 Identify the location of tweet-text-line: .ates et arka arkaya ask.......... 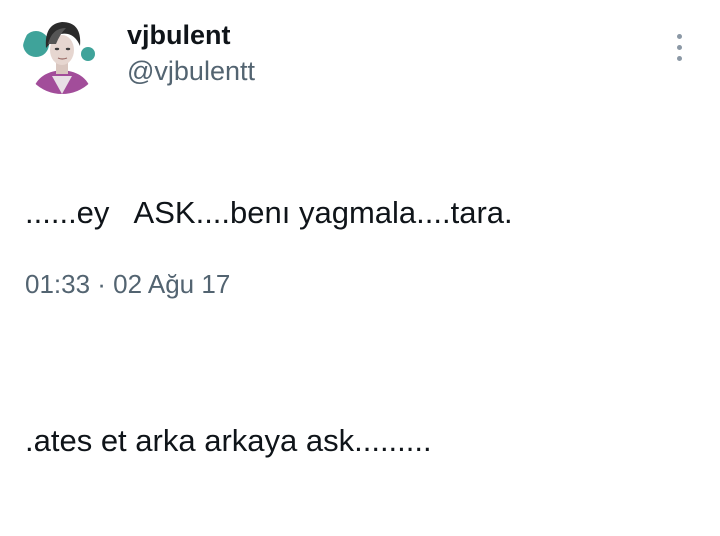
(228, 440).